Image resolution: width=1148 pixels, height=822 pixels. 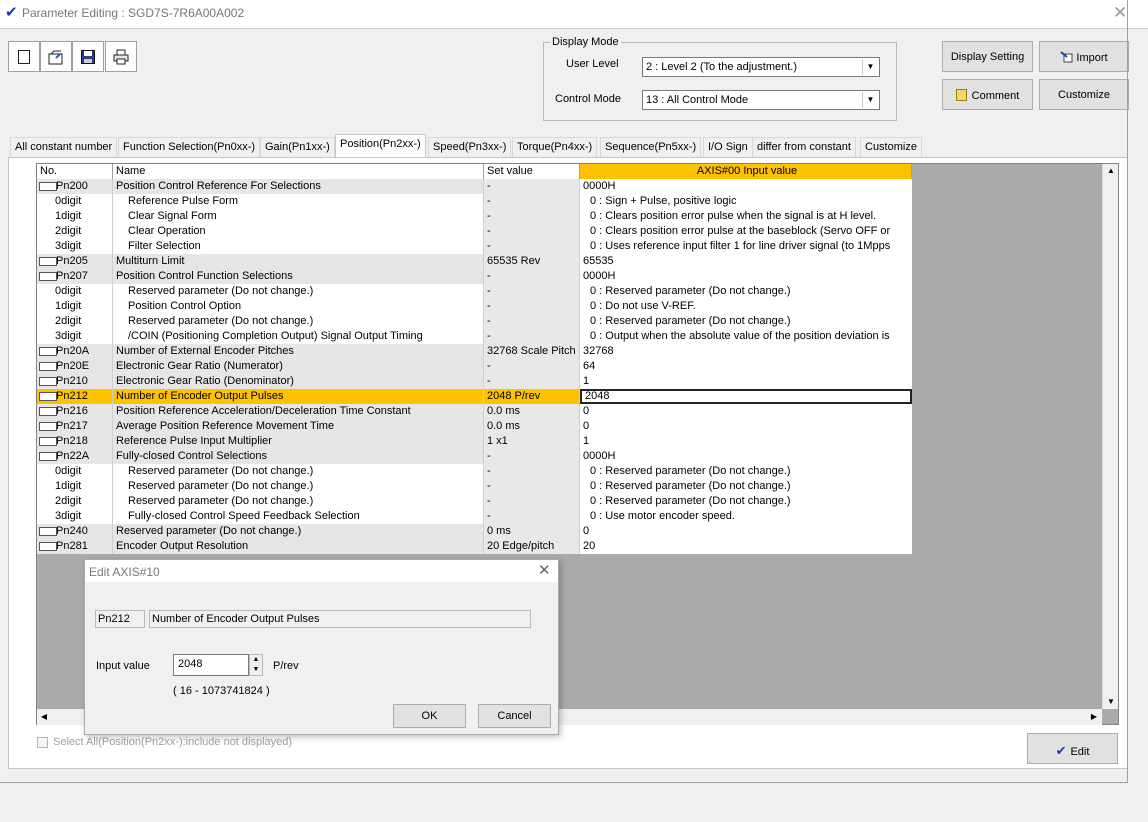 I want to click on user-level-select: 2 : Level 2 (To the adjustment.) ▼, so click(x=761, y=67).